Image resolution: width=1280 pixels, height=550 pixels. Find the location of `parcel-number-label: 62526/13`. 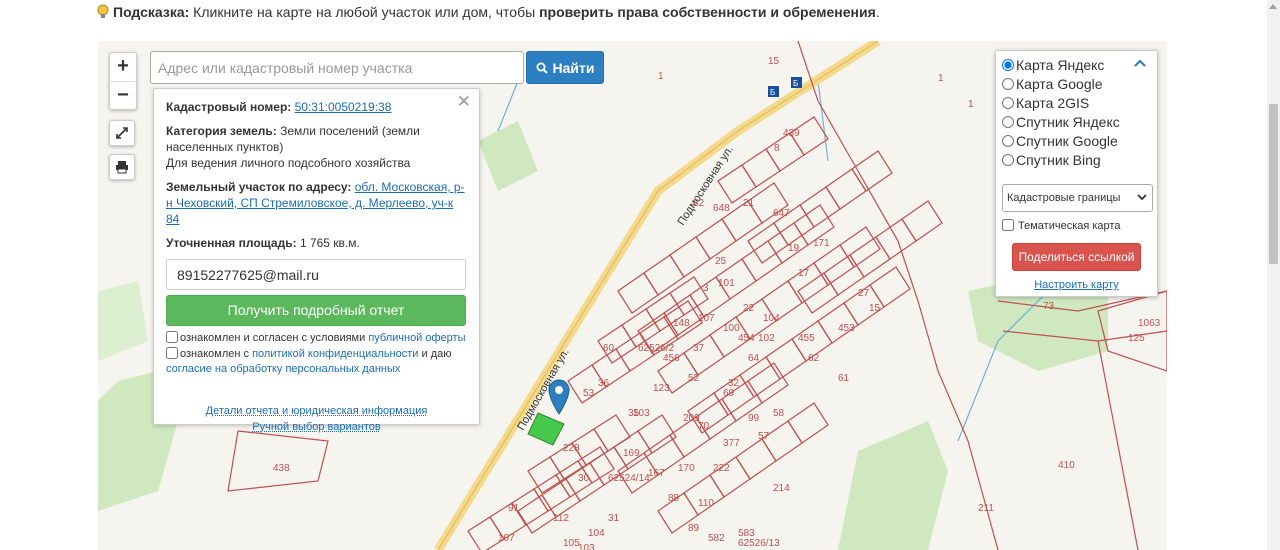

parcel-number-label: 62526/13 is located at coordinates (759, 543).